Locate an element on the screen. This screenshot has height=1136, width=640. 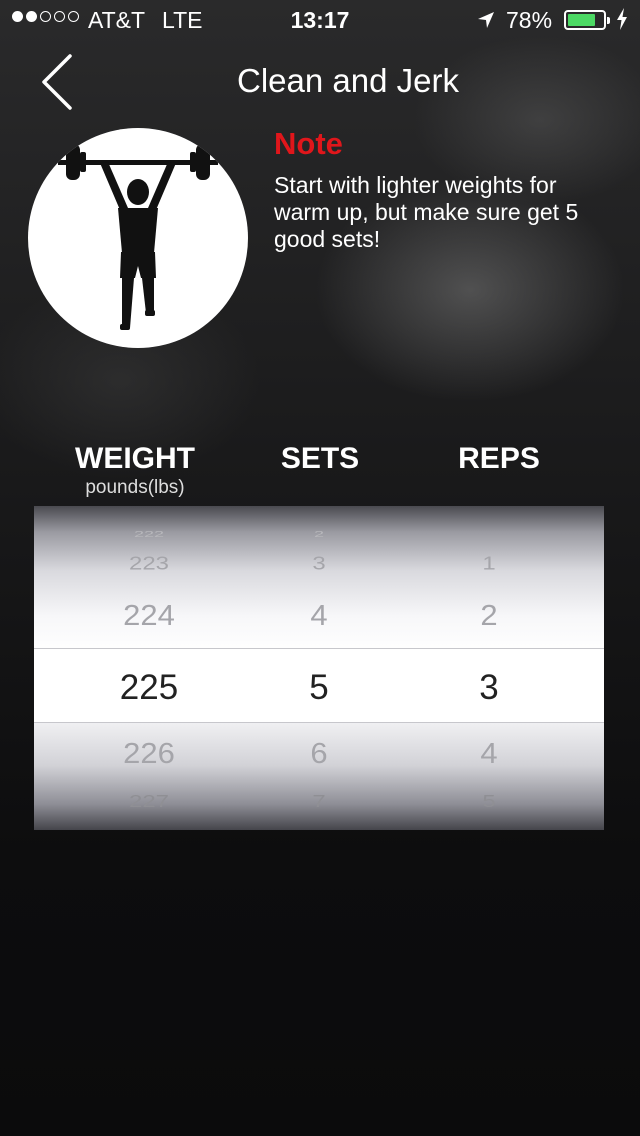
selected-sets-value: 5 is located at coordinates (319, 688).